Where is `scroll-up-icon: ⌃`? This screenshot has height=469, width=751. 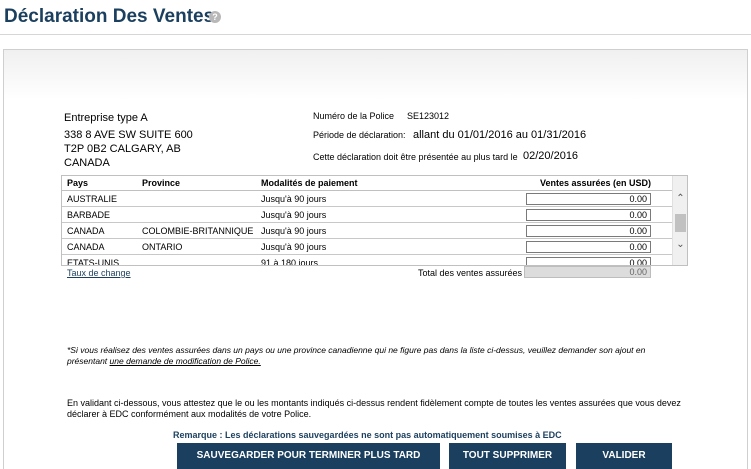 scroll-up-icon: ⌃ is located at coordinates (680, 199).